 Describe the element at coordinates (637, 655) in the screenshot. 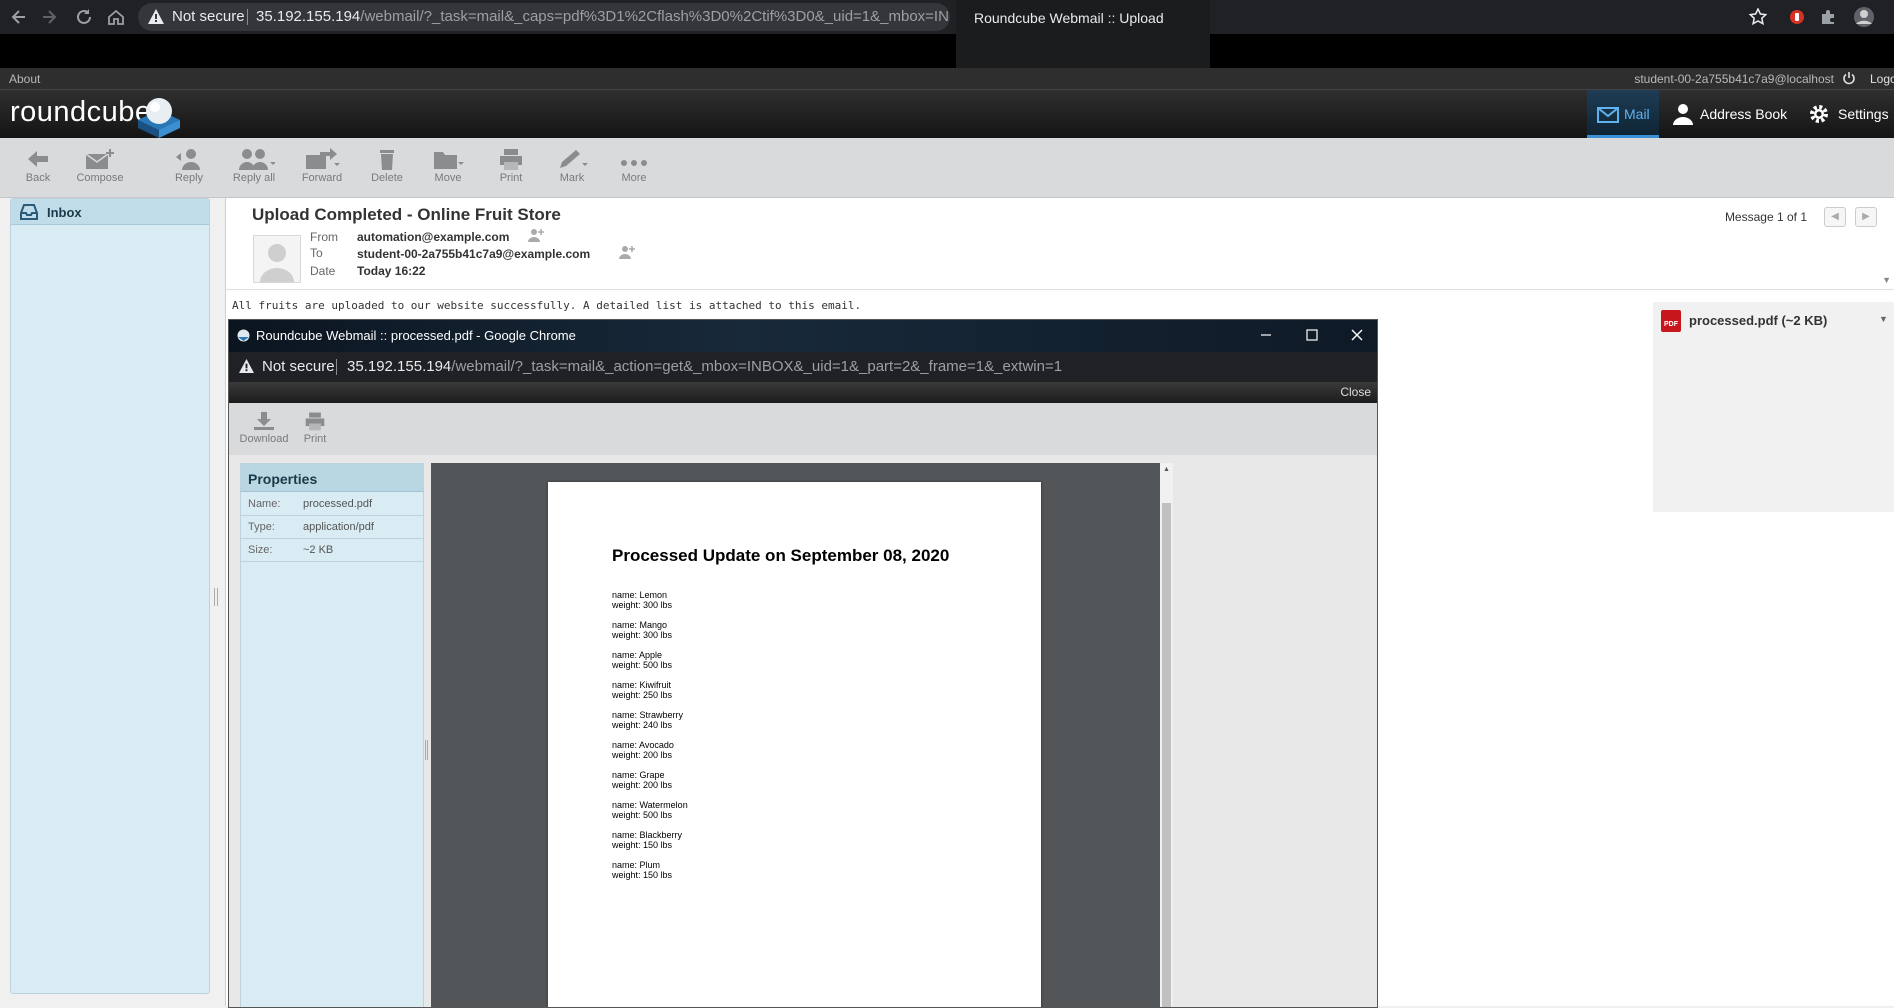

I see `fruit-name: name: Apple` at that location.